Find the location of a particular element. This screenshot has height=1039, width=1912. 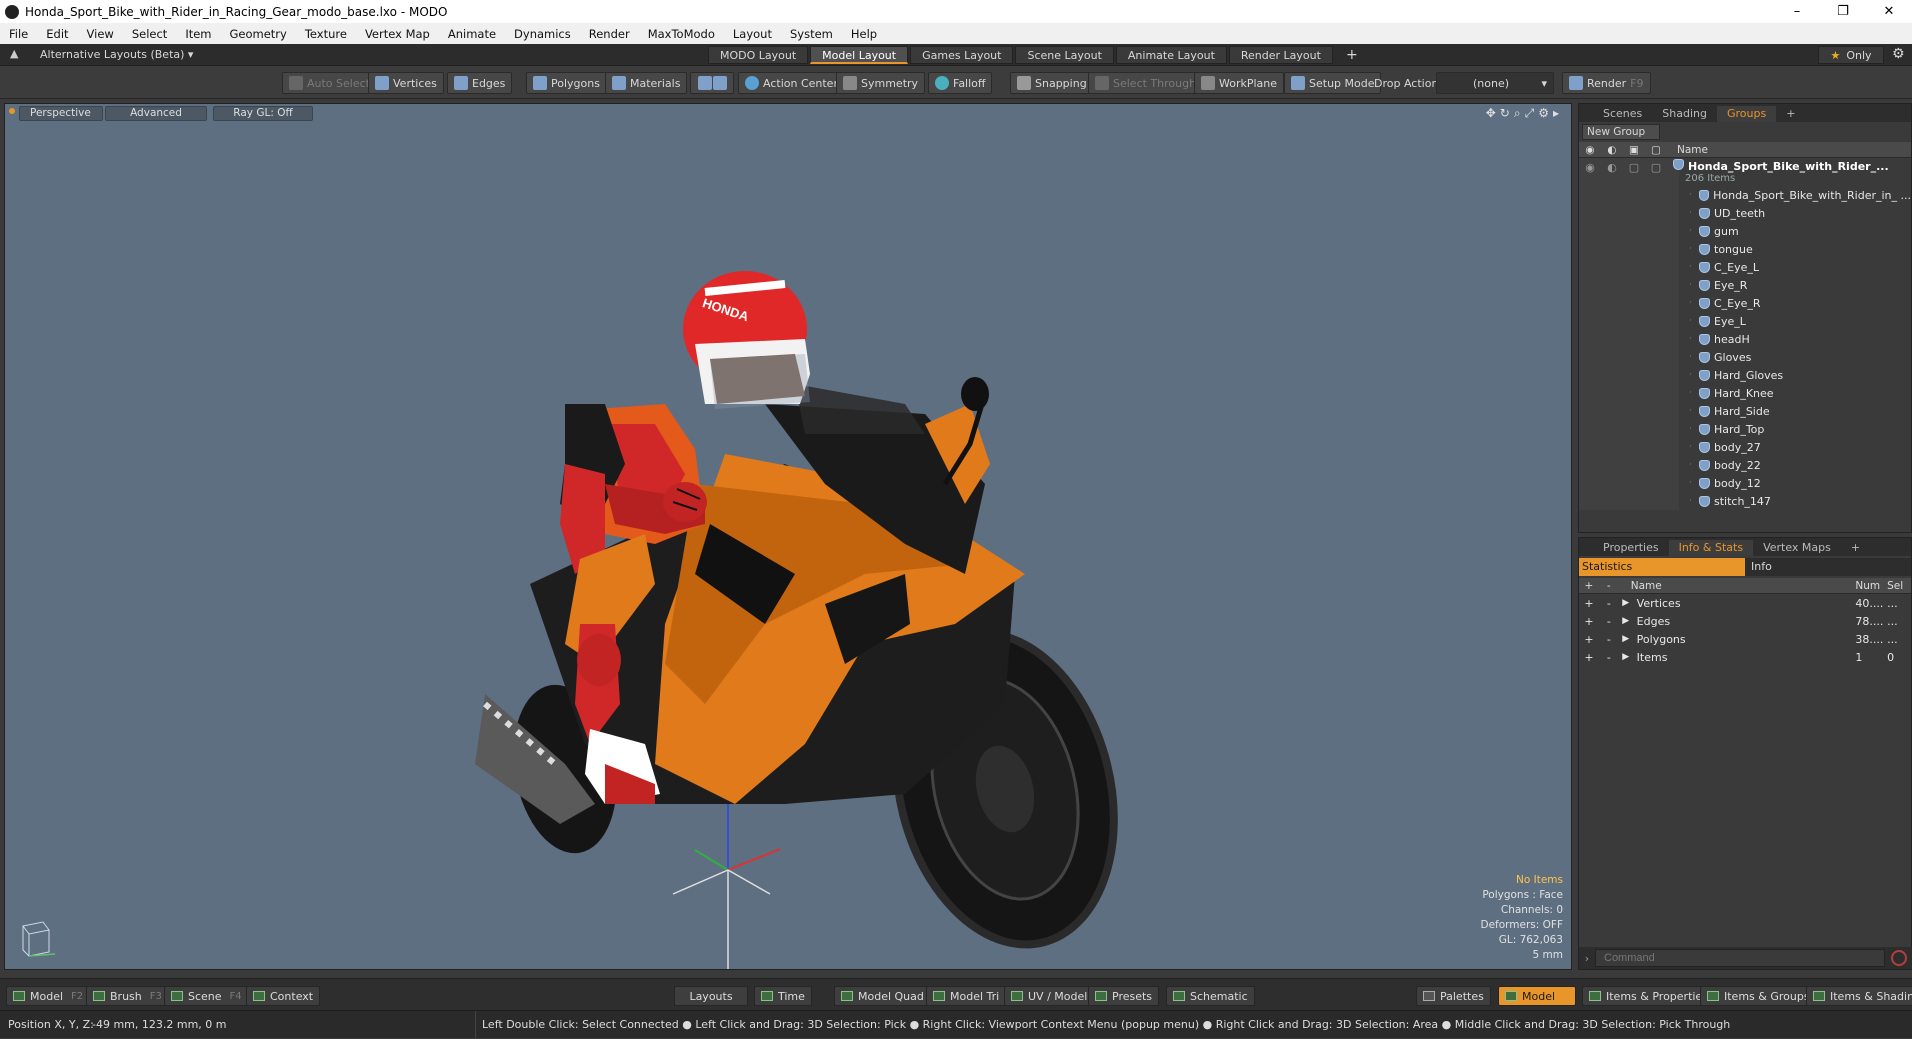

group-item-row: · Hard_Knee is located at coordinates (1745, 393).